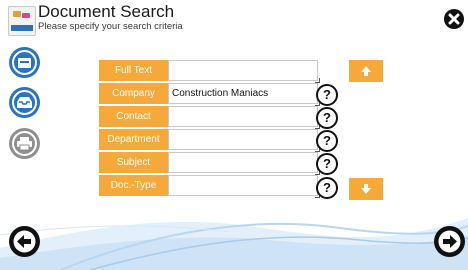  I want to click on arrow-down-icon, so click(366, 189).